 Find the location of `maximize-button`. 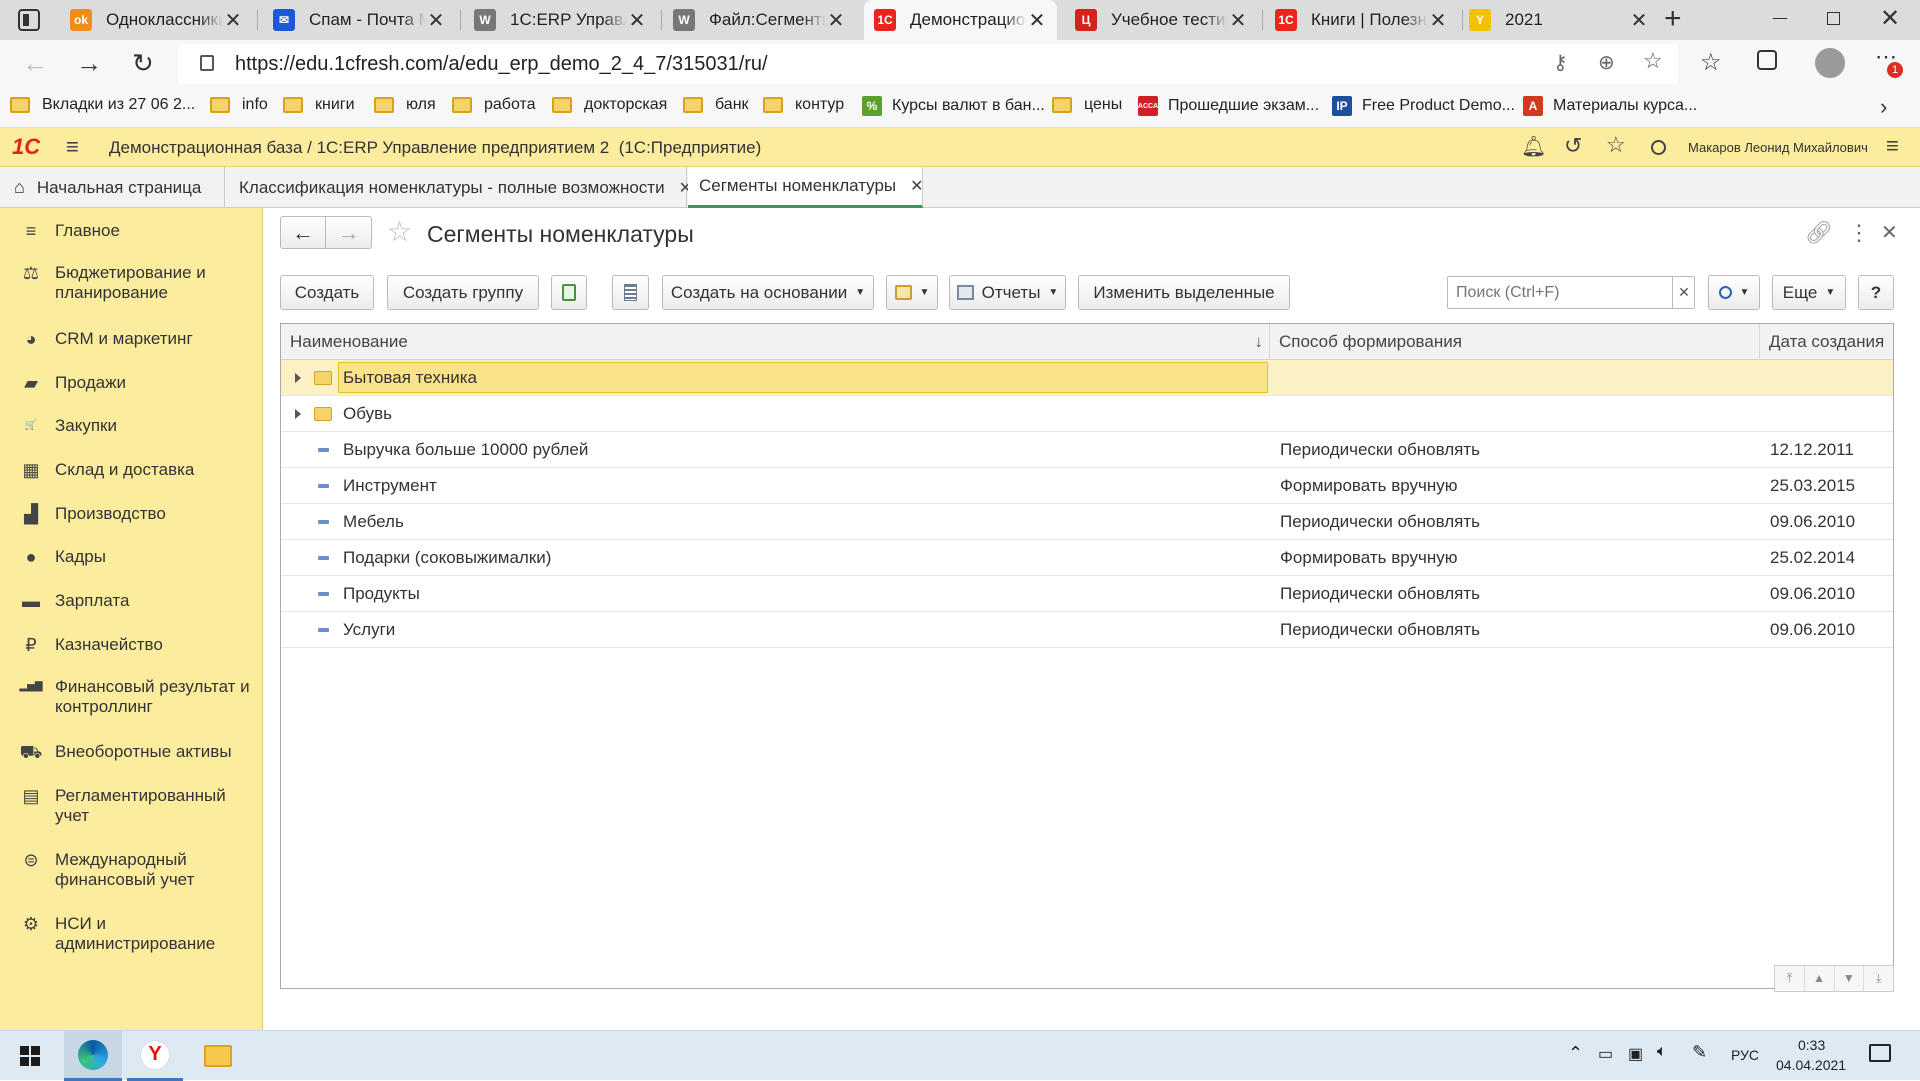

maximize-button is located at coordinates (1833, 18).